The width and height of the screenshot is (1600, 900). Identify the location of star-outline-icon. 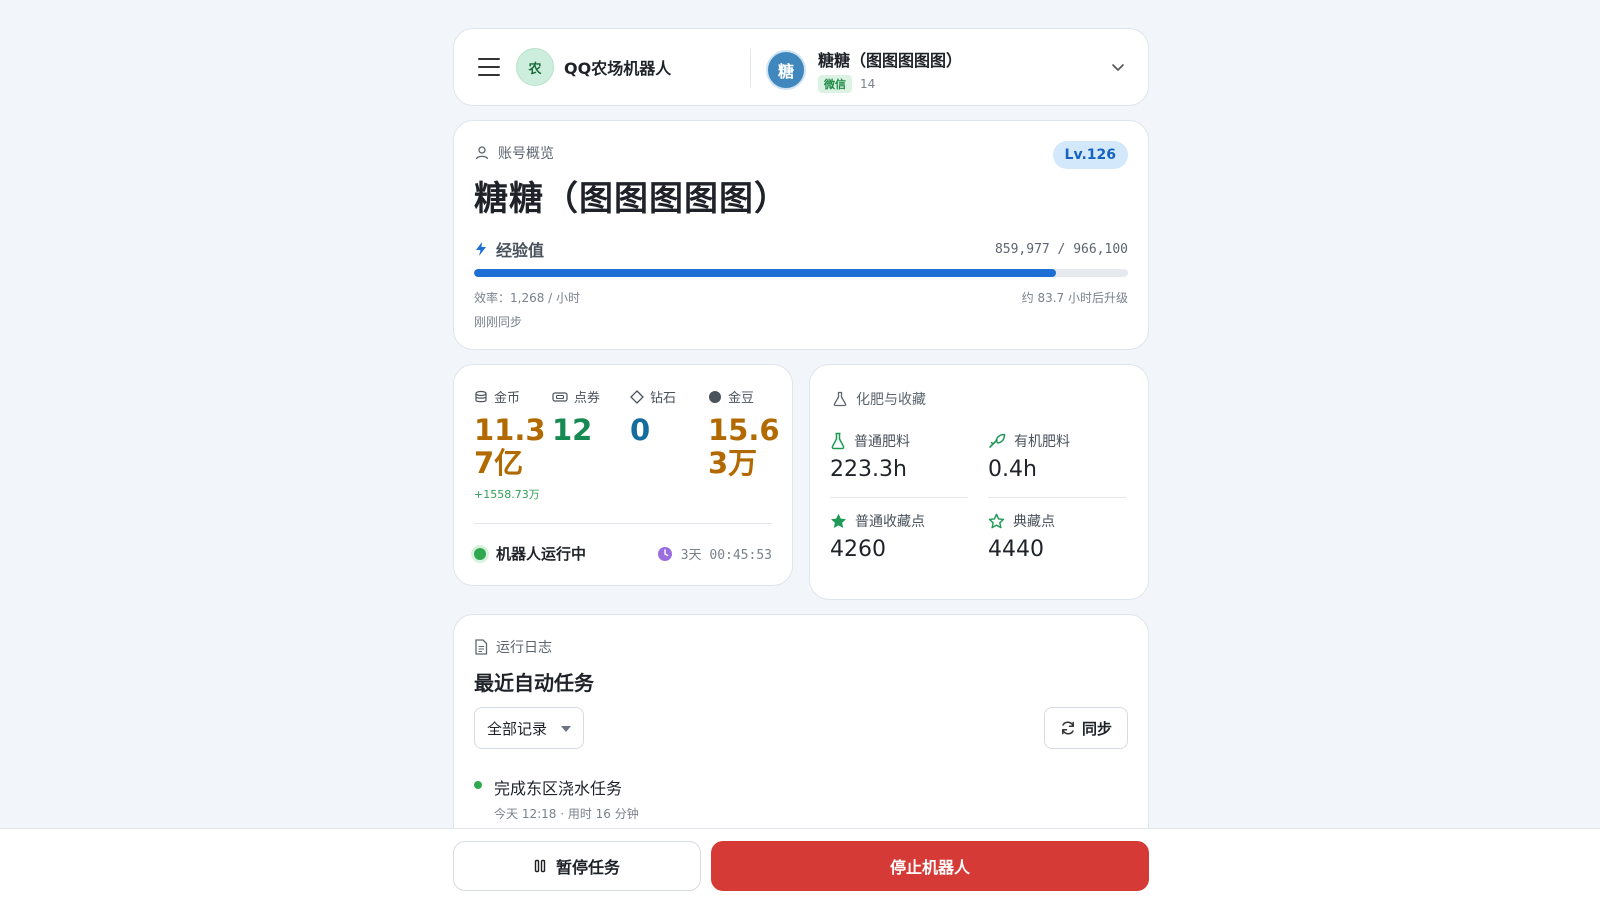
(996, 521).